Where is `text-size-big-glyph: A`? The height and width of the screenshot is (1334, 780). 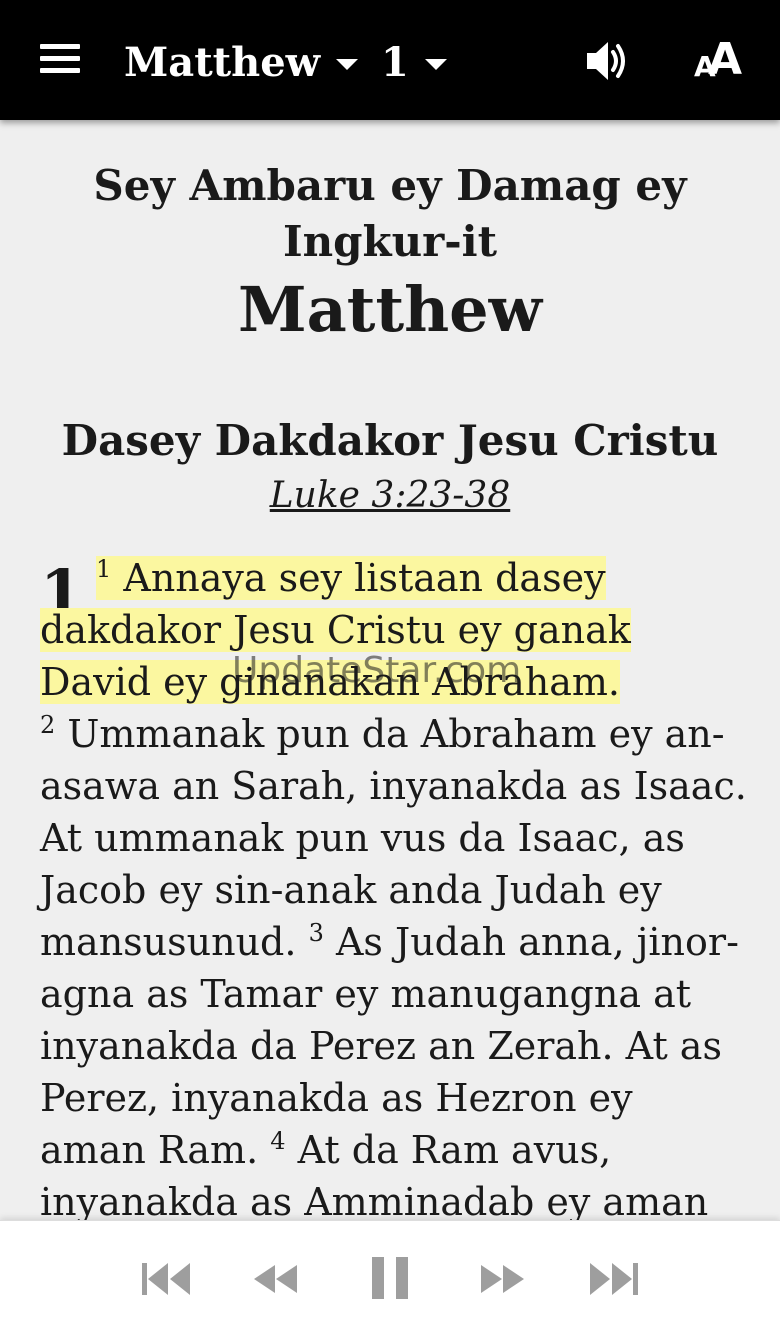
text-size-big-glyph: A is located at coordinates (725, 59).